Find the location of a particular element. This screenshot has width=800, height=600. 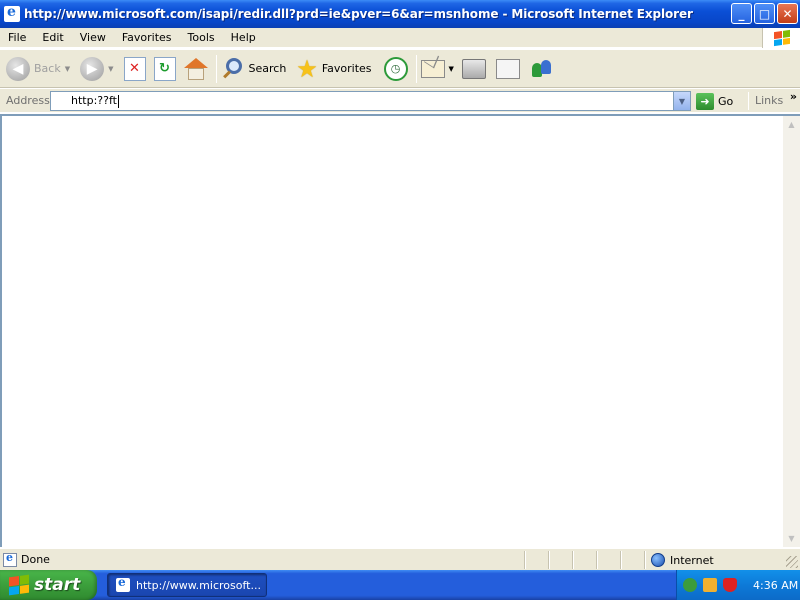

messenger-button is located at coordinates (542, 69).